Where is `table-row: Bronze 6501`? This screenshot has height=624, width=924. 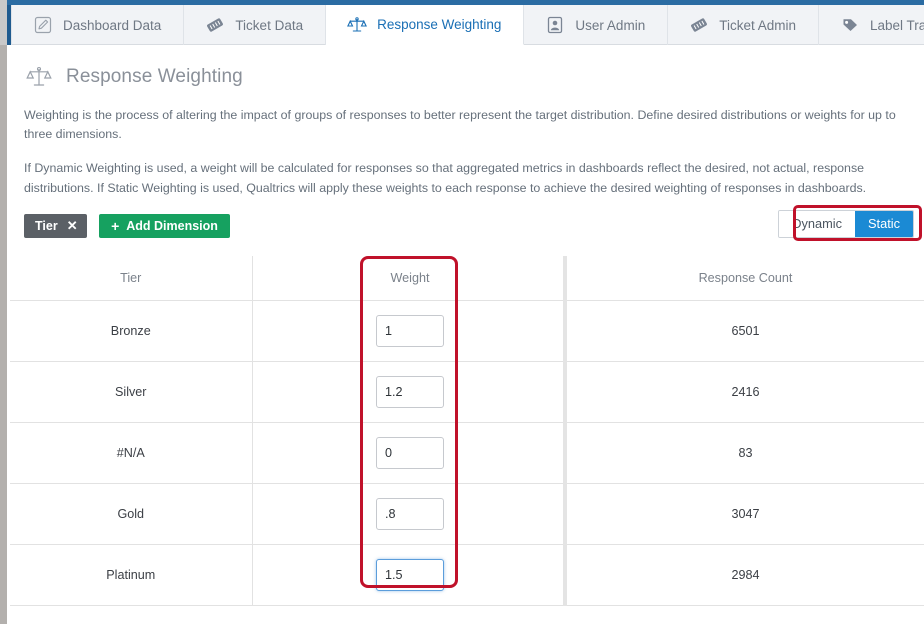
table-row: Bronze 6501 is located at coordinates (467, 331).